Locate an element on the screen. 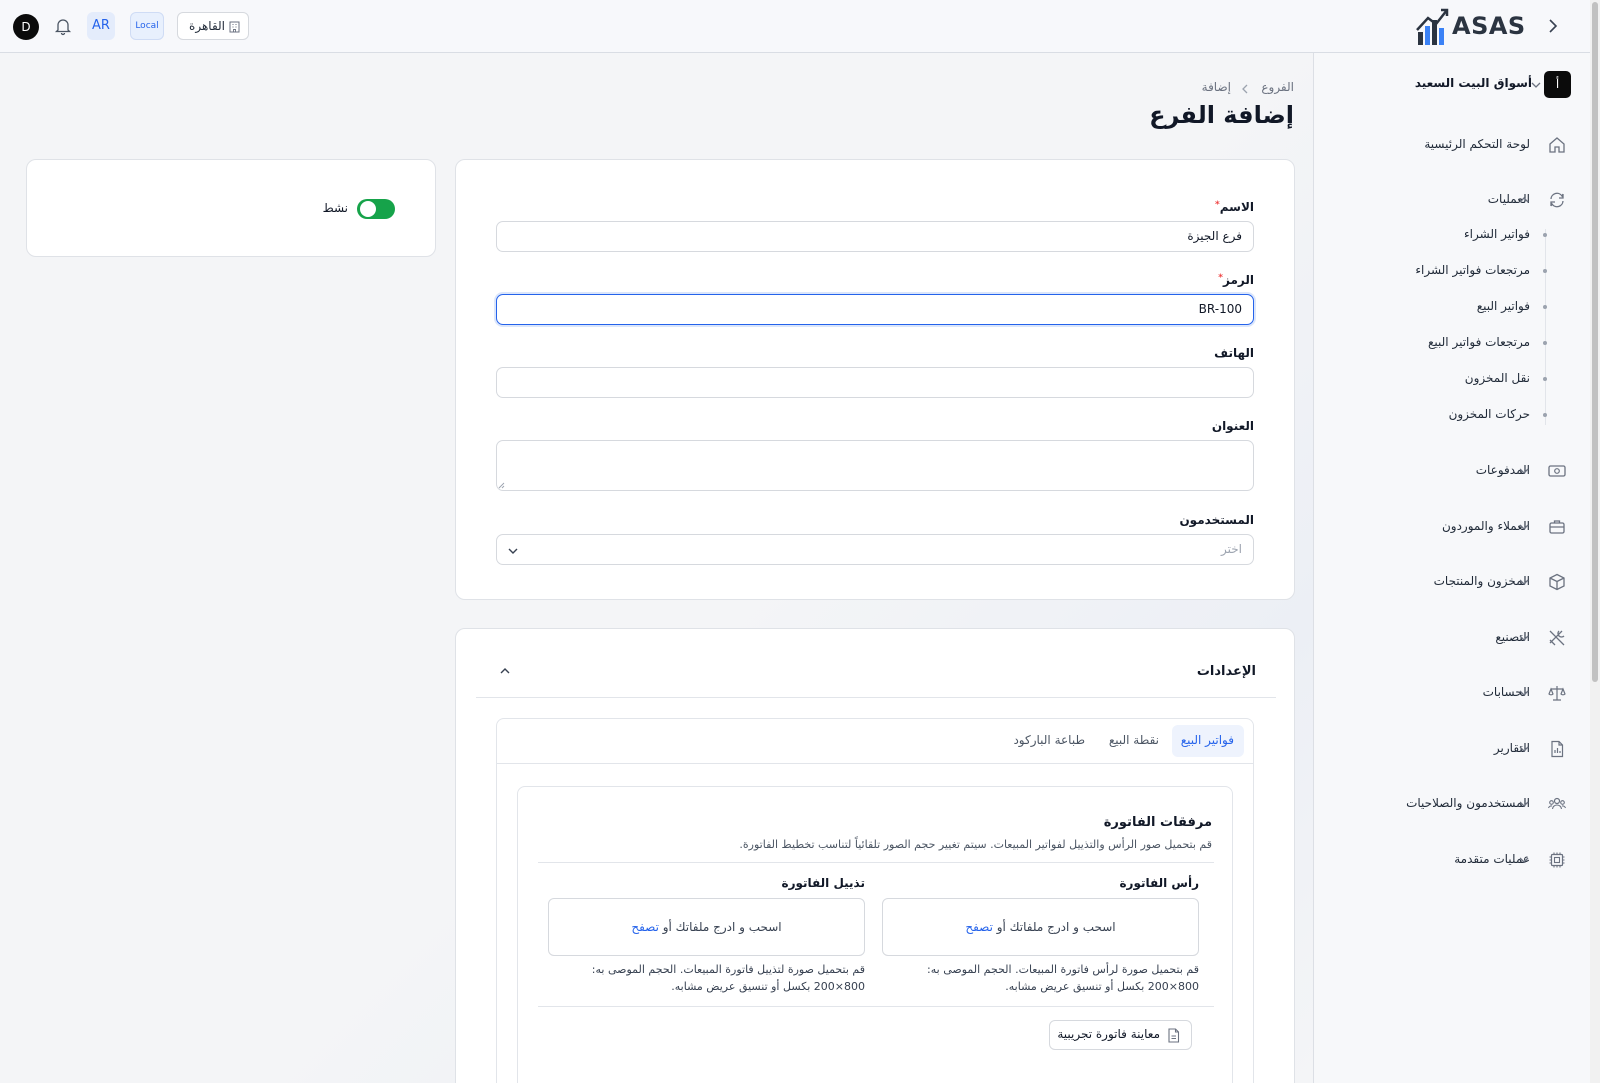  tab-barcode-printing: طباعة الباركود is located at coordinates (1049, 740).